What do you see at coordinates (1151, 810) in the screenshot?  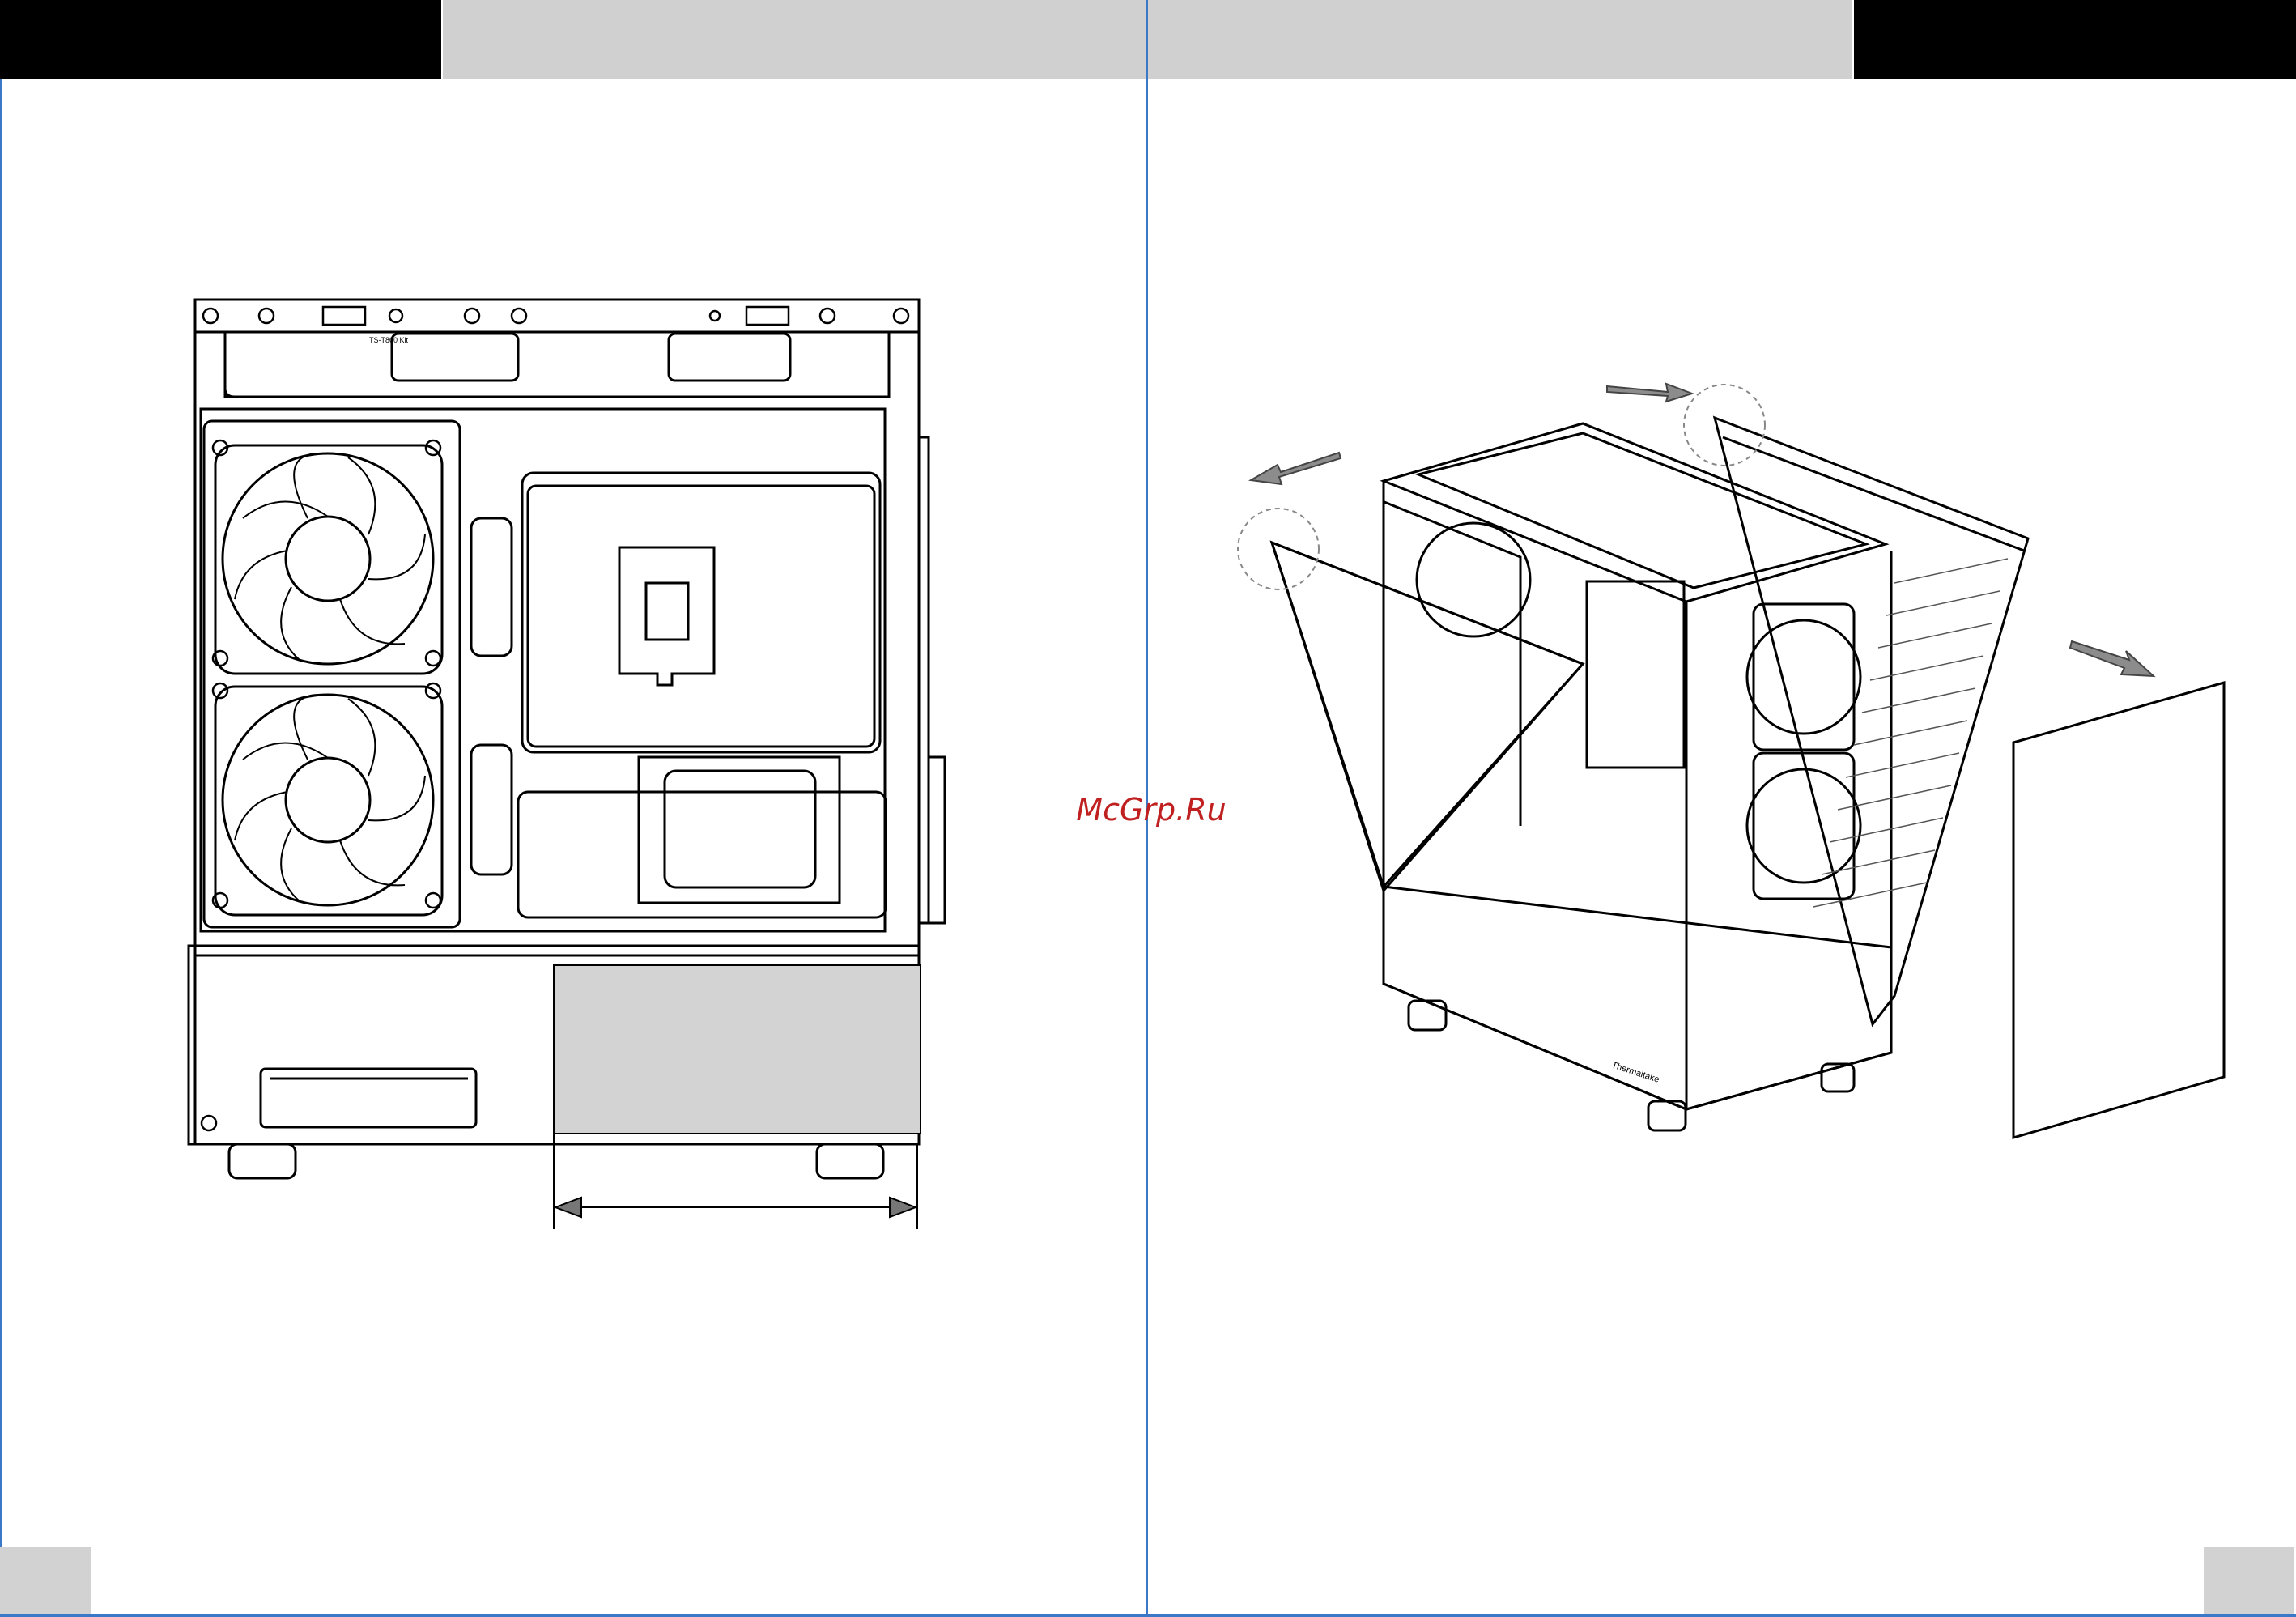 I see `watermark: McGrp.Ru` at bounding box center [1151, 810].